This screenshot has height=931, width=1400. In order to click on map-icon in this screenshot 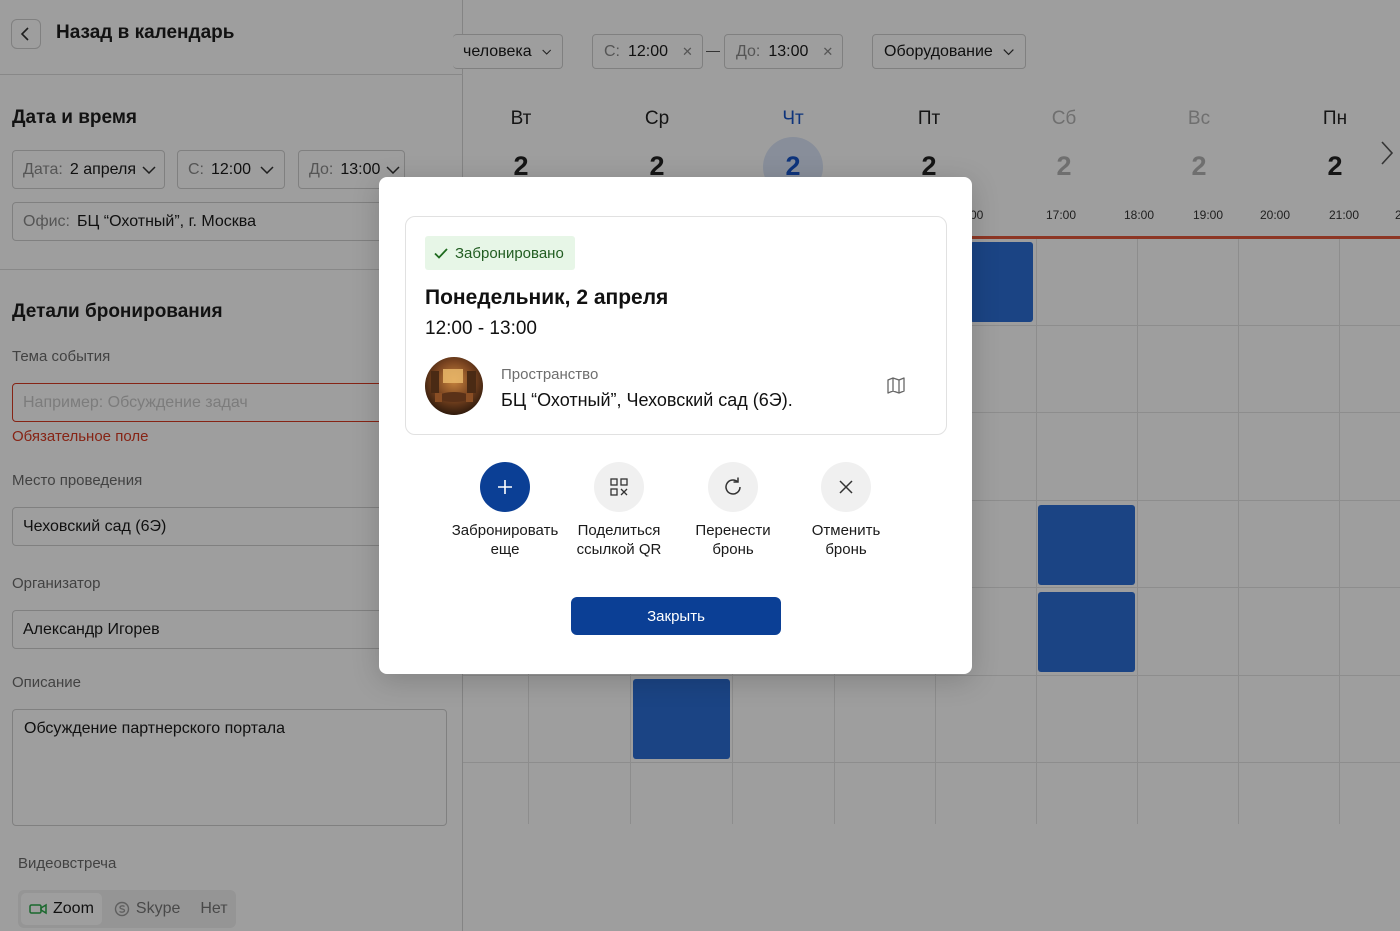, I will do `click(896, 385)`.